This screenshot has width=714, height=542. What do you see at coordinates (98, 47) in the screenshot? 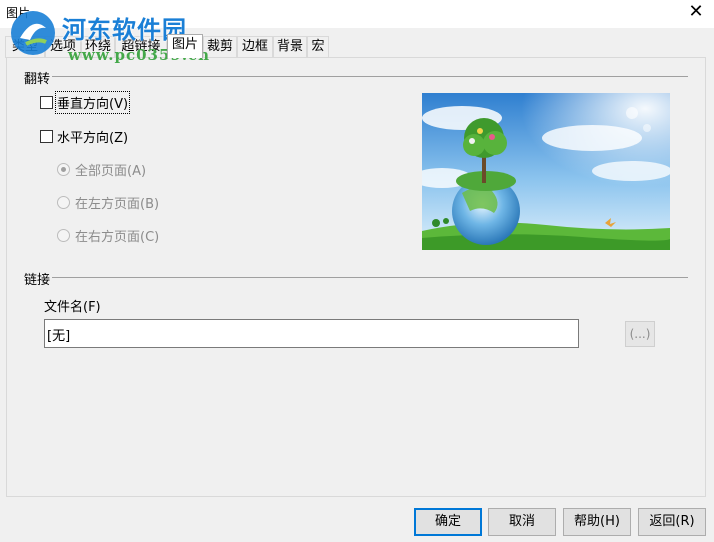
I see `tab-wrap: 环绕` at bounding box center [98, 47].